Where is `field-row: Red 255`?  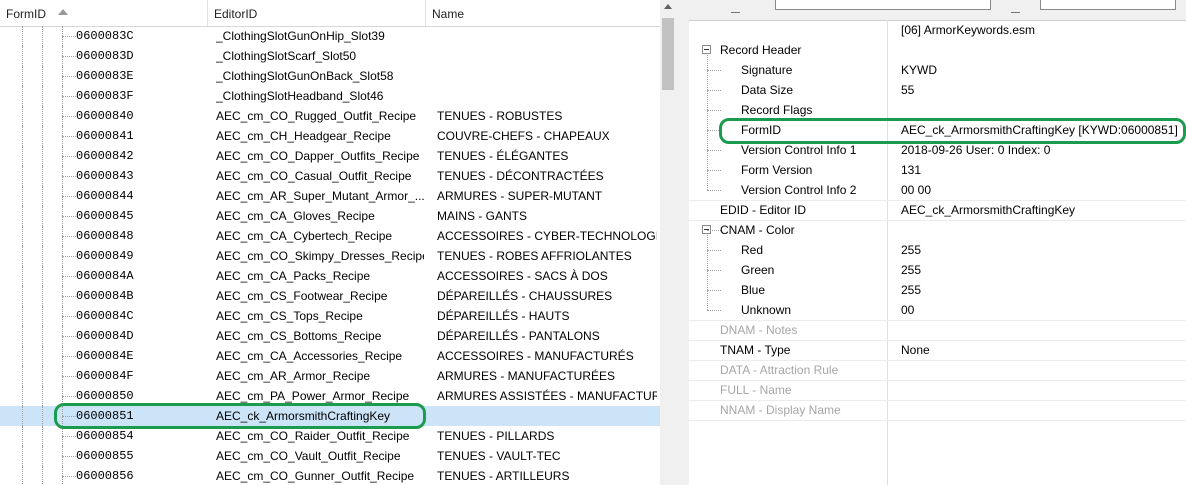 field-row: Red 255 is located at coordinates (937, 250).